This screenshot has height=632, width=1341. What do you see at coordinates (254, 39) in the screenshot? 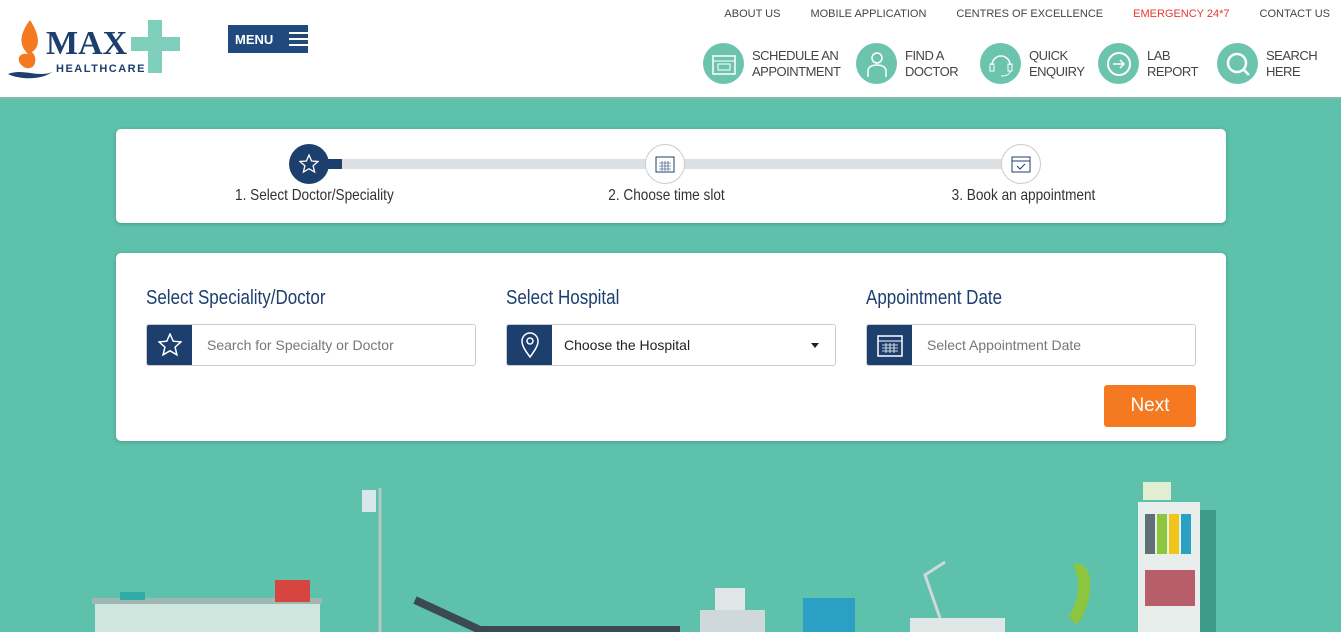
I see `menu-label: MENU` at bounding box center [254, 39].